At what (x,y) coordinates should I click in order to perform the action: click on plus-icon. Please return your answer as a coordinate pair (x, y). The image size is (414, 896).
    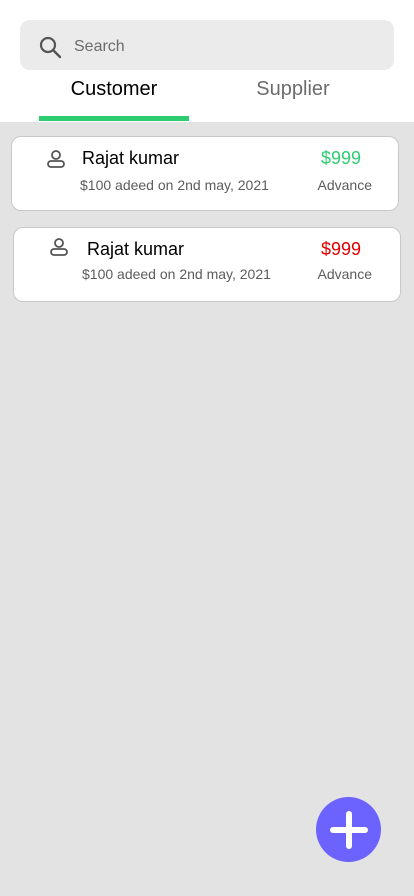
    Looking at the image, I should click on (348, 829).